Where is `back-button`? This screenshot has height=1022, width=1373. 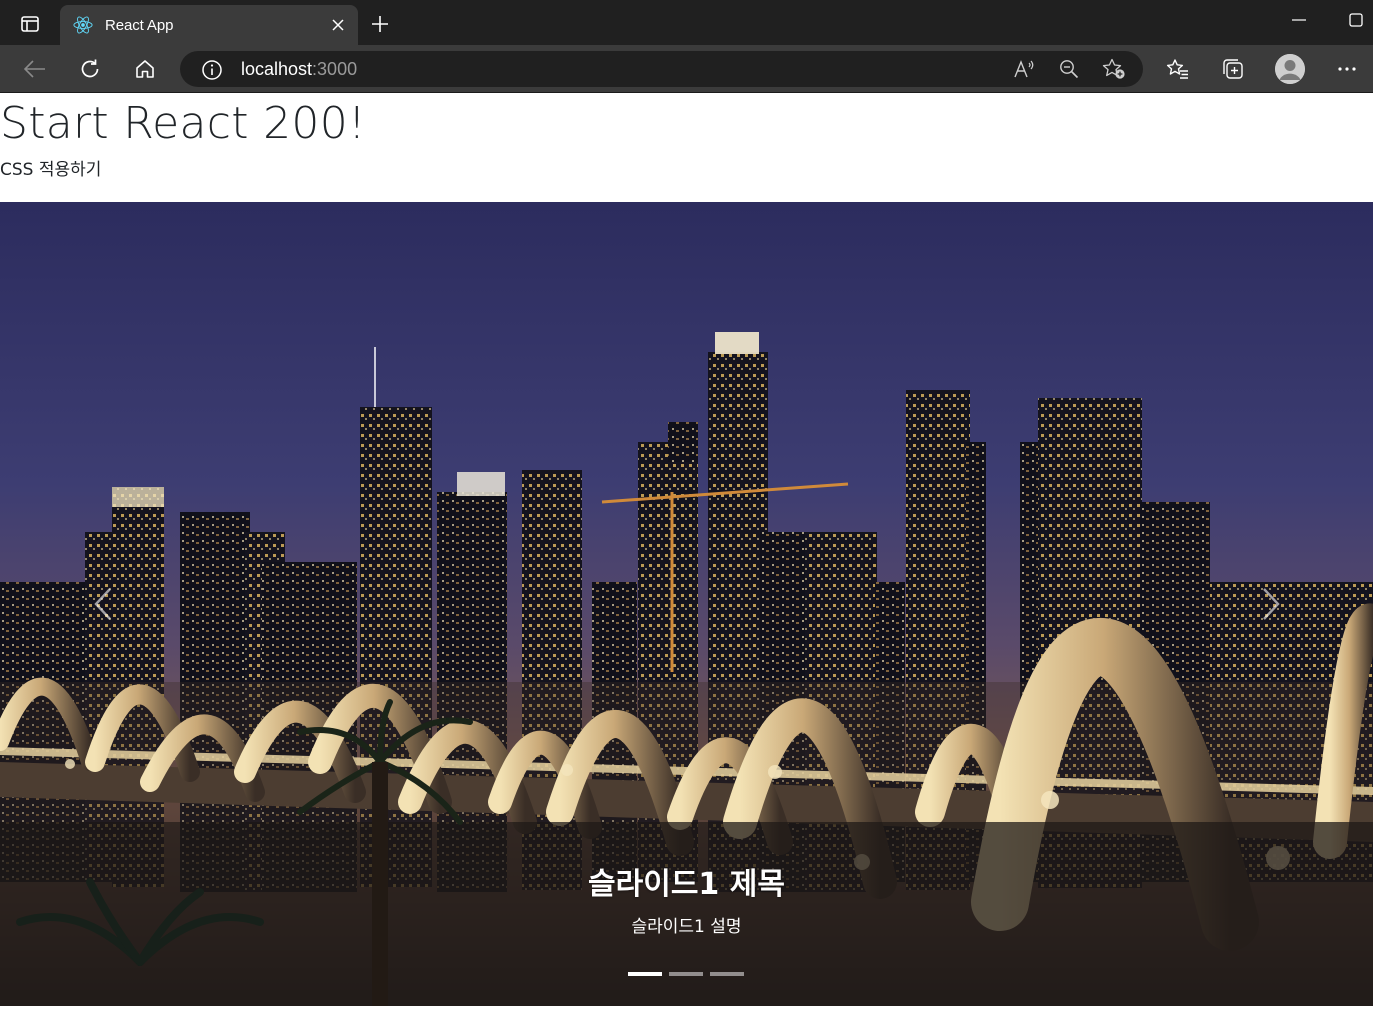
back-button is located at coordinates (35, 69).